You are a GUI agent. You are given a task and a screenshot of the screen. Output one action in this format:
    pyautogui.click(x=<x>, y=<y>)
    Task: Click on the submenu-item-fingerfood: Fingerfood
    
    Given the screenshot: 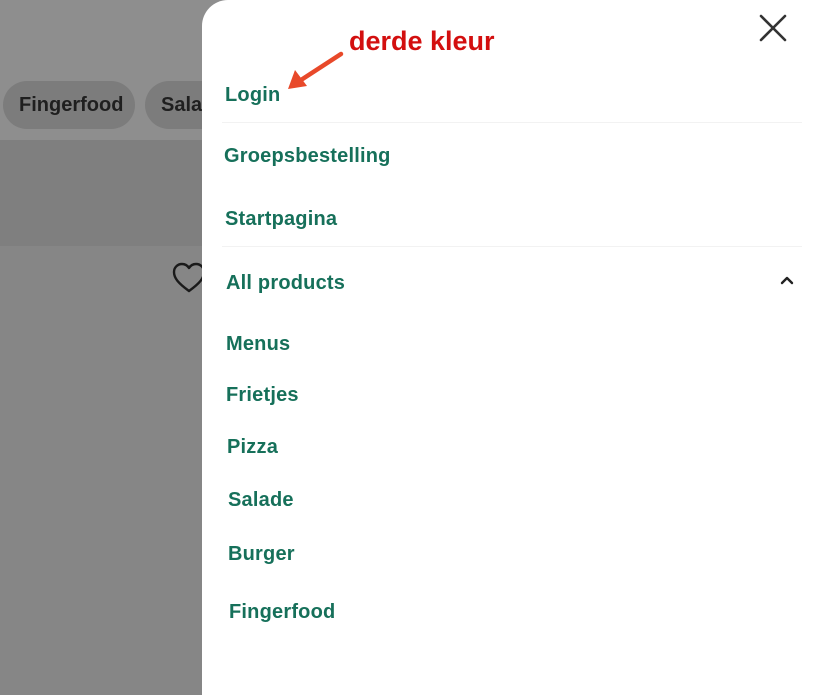 What is the action you would take?
    pyautogui.click(x=282, y=612)
    